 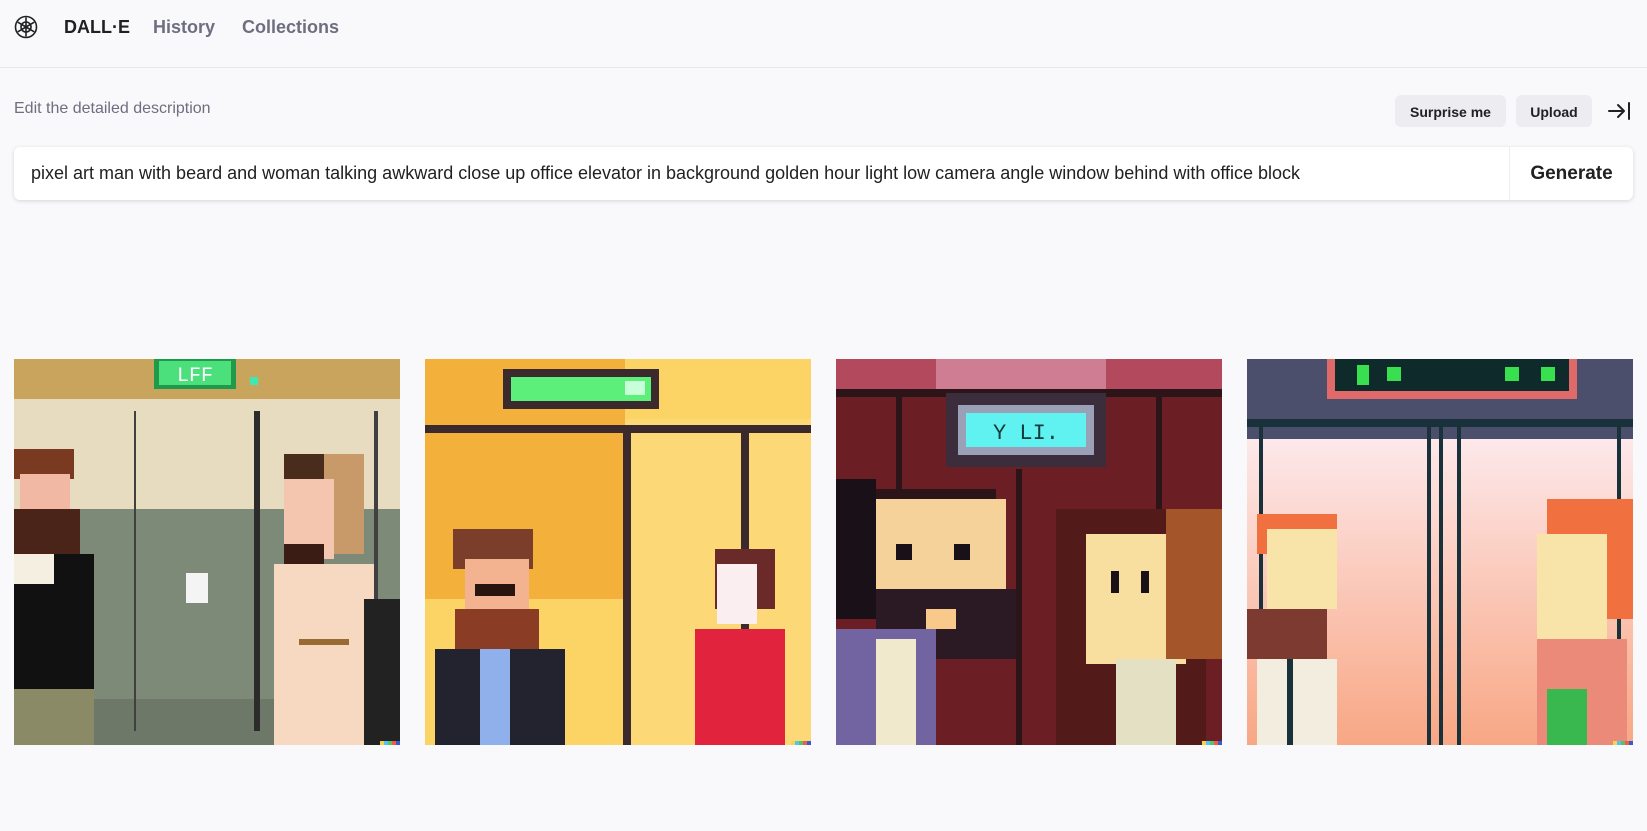 I want to click on prompt-box: Generate, so click(x=823, y=173).